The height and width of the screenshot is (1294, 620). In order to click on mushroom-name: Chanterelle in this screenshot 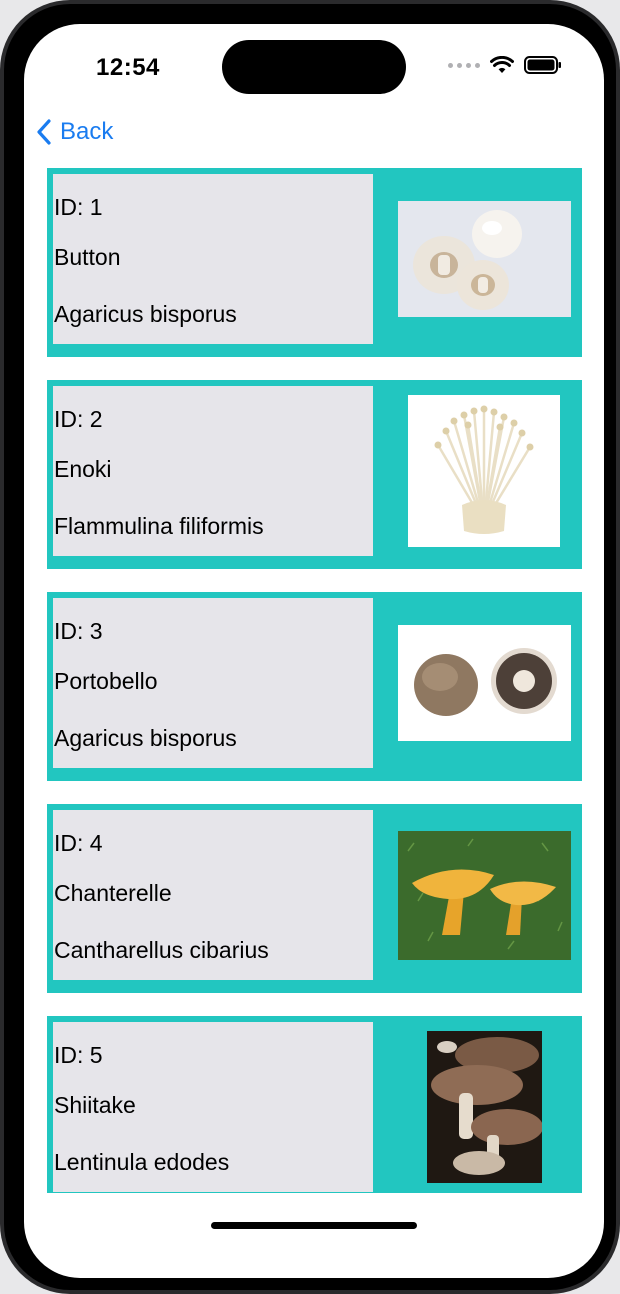, I will do `click(113, 893)`.